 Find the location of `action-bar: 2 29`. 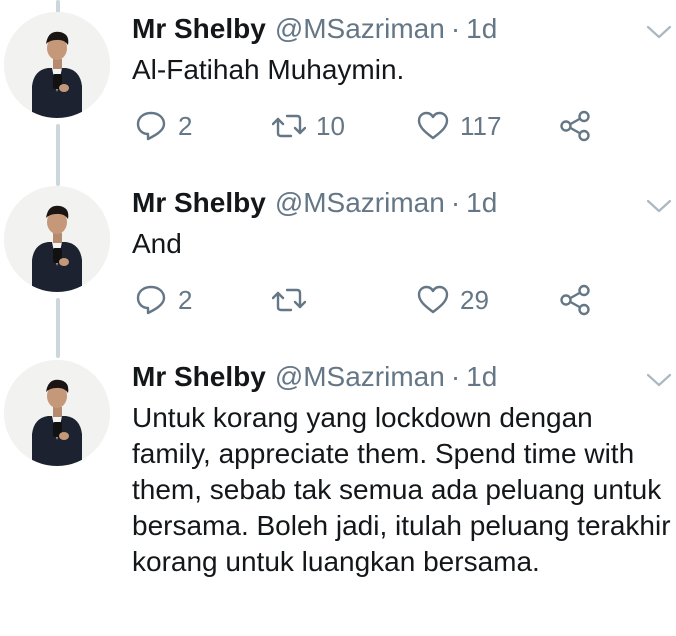

action-bar: 2 29 is located at coordinates (392, 300).